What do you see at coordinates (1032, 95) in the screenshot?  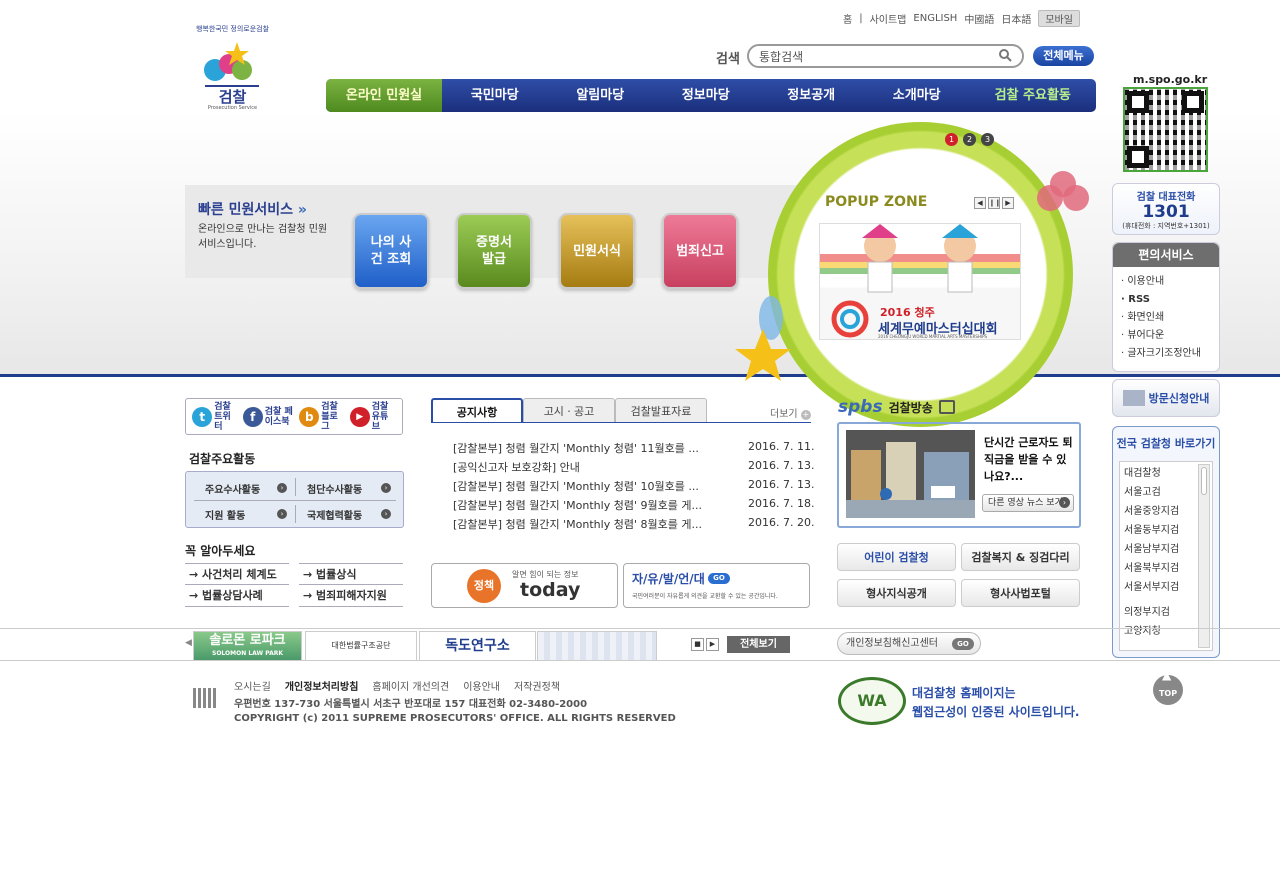 I see `nav-major-activities: 검찰 주요활동` at bounding box center [1032, 95].